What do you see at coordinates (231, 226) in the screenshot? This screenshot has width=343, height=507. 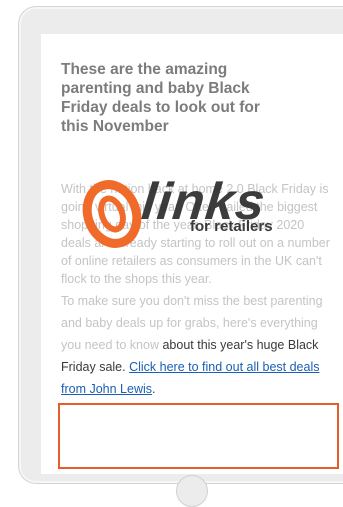 I see `links-logo-tagline: for retailers` at bounding box center [231, 226].